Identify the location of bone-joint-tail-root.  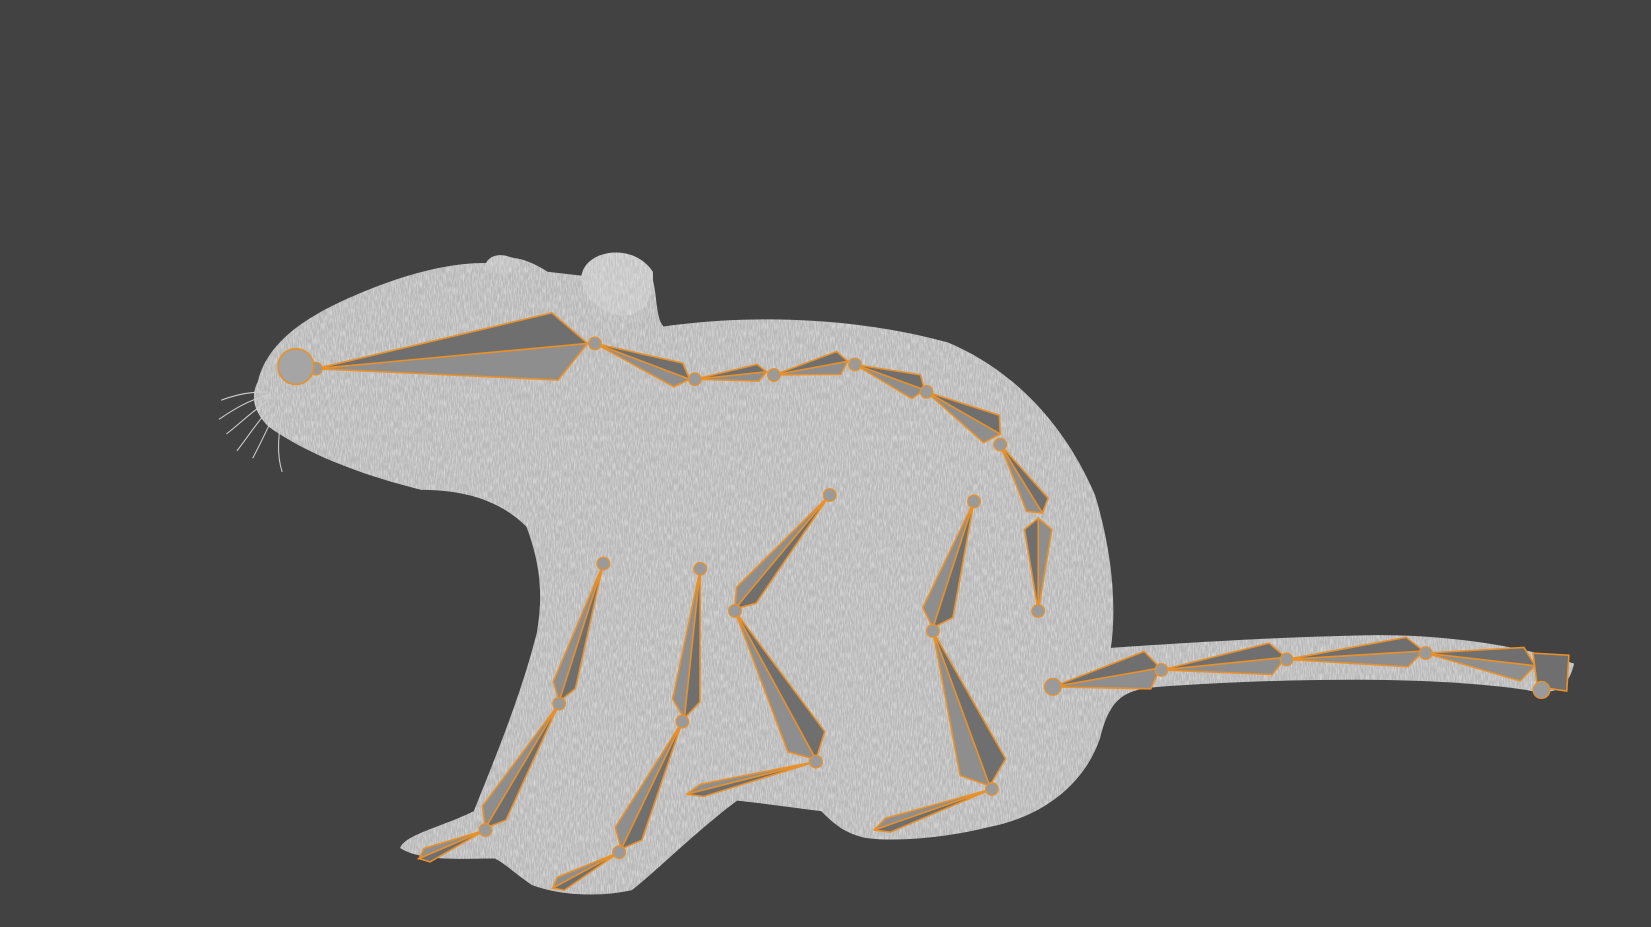
(1052, 686).